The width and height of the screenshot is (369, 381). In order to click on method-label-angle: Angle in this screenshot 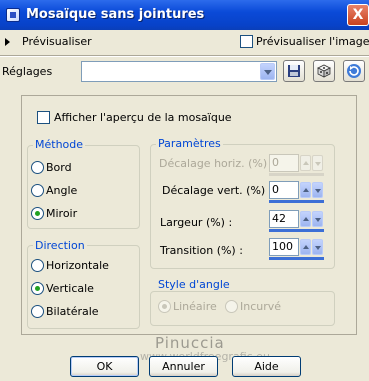, I will do `click(62, 190)`.